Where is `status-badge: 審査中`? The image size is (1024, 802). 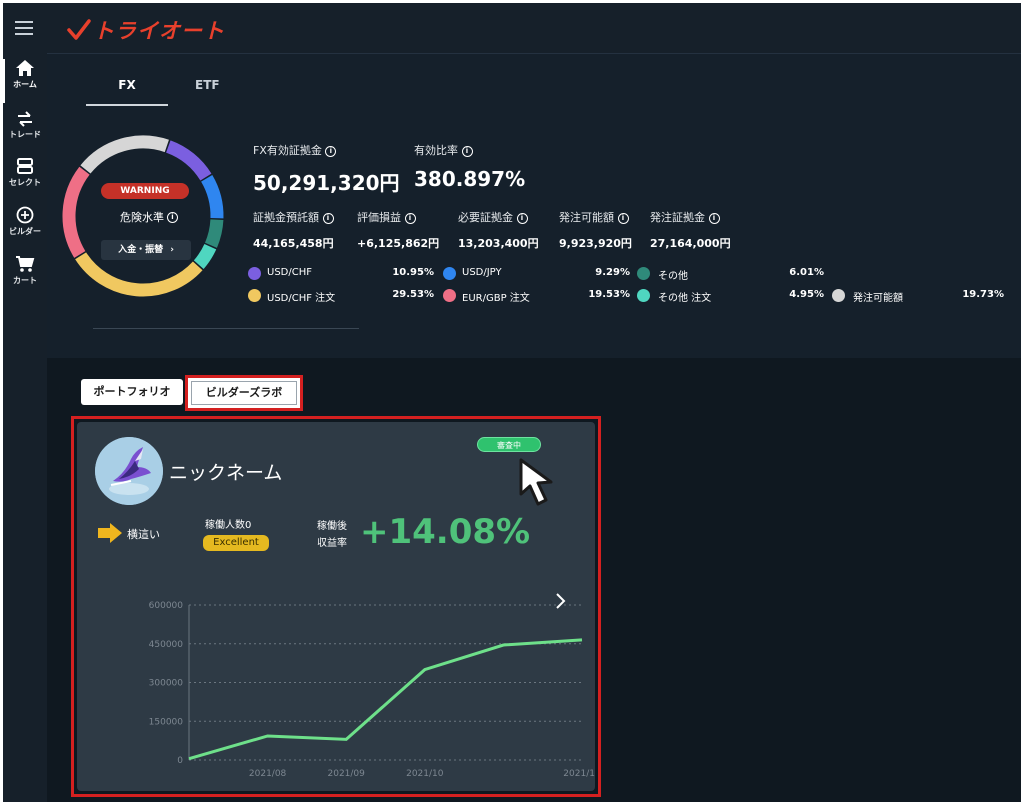 status-badge: 審査中 is located at coordinates (509, 444).